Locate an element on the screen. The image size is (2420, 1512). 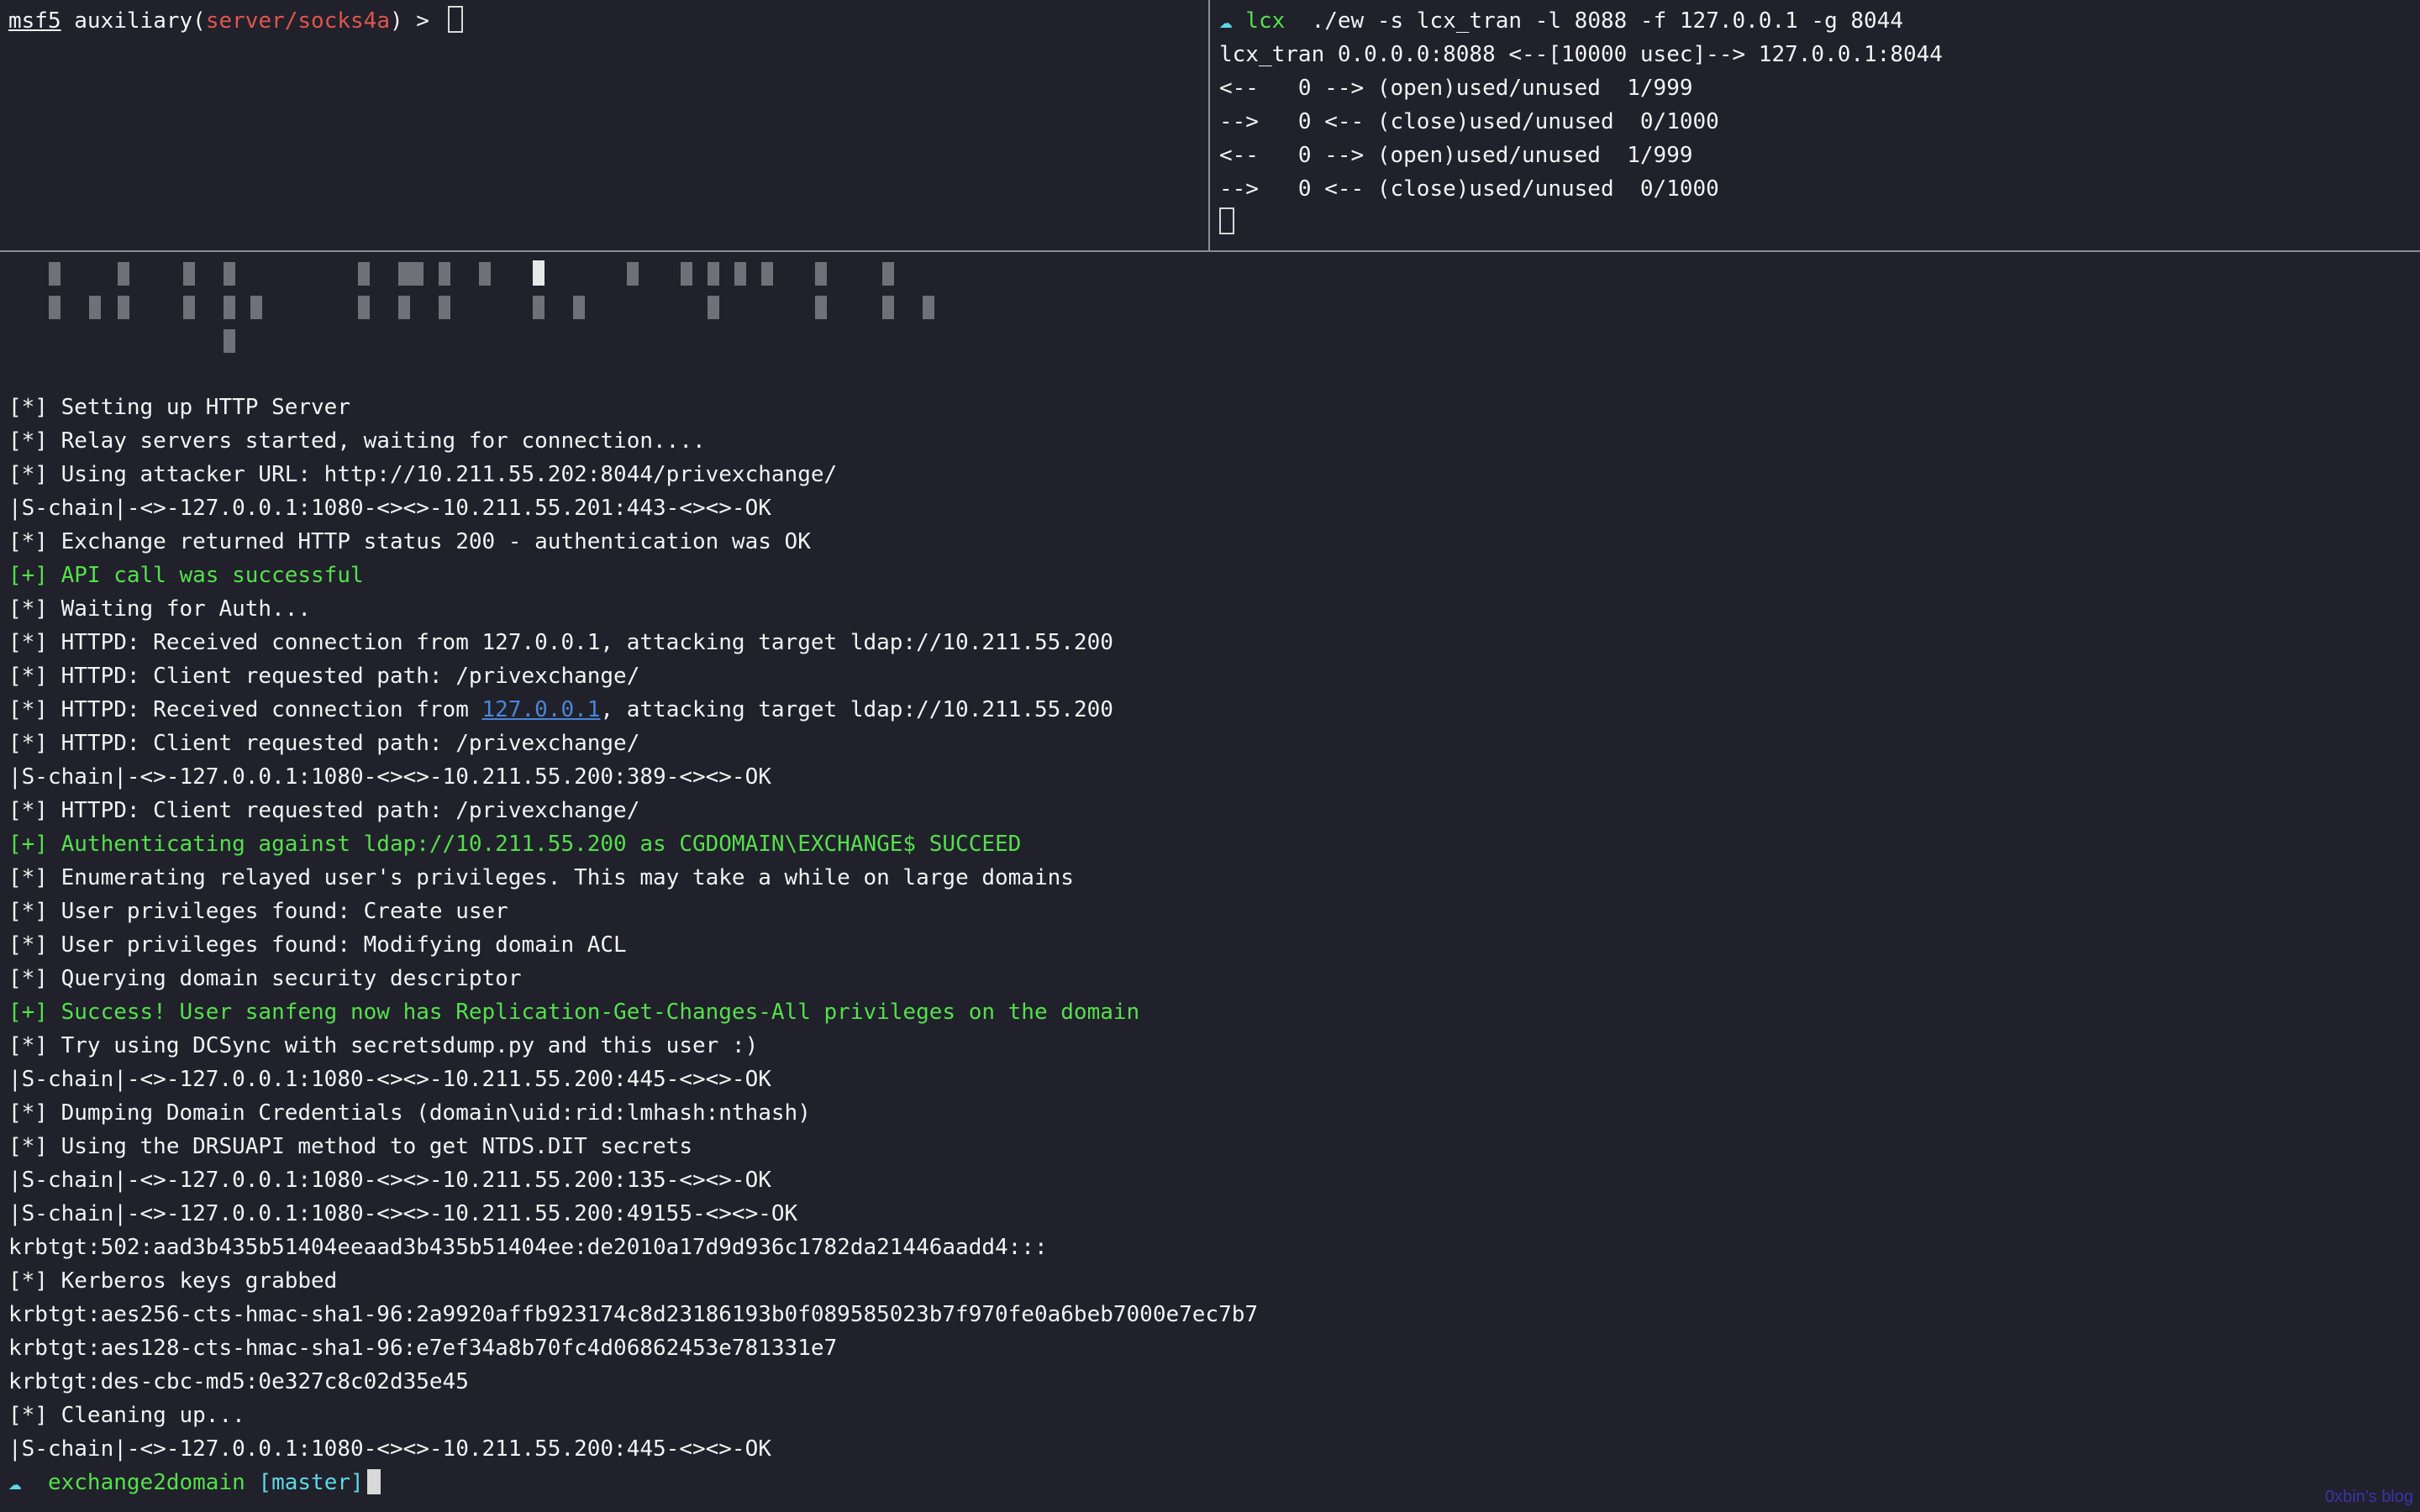
lcx-cursor is located at coordinates (1226, 220).